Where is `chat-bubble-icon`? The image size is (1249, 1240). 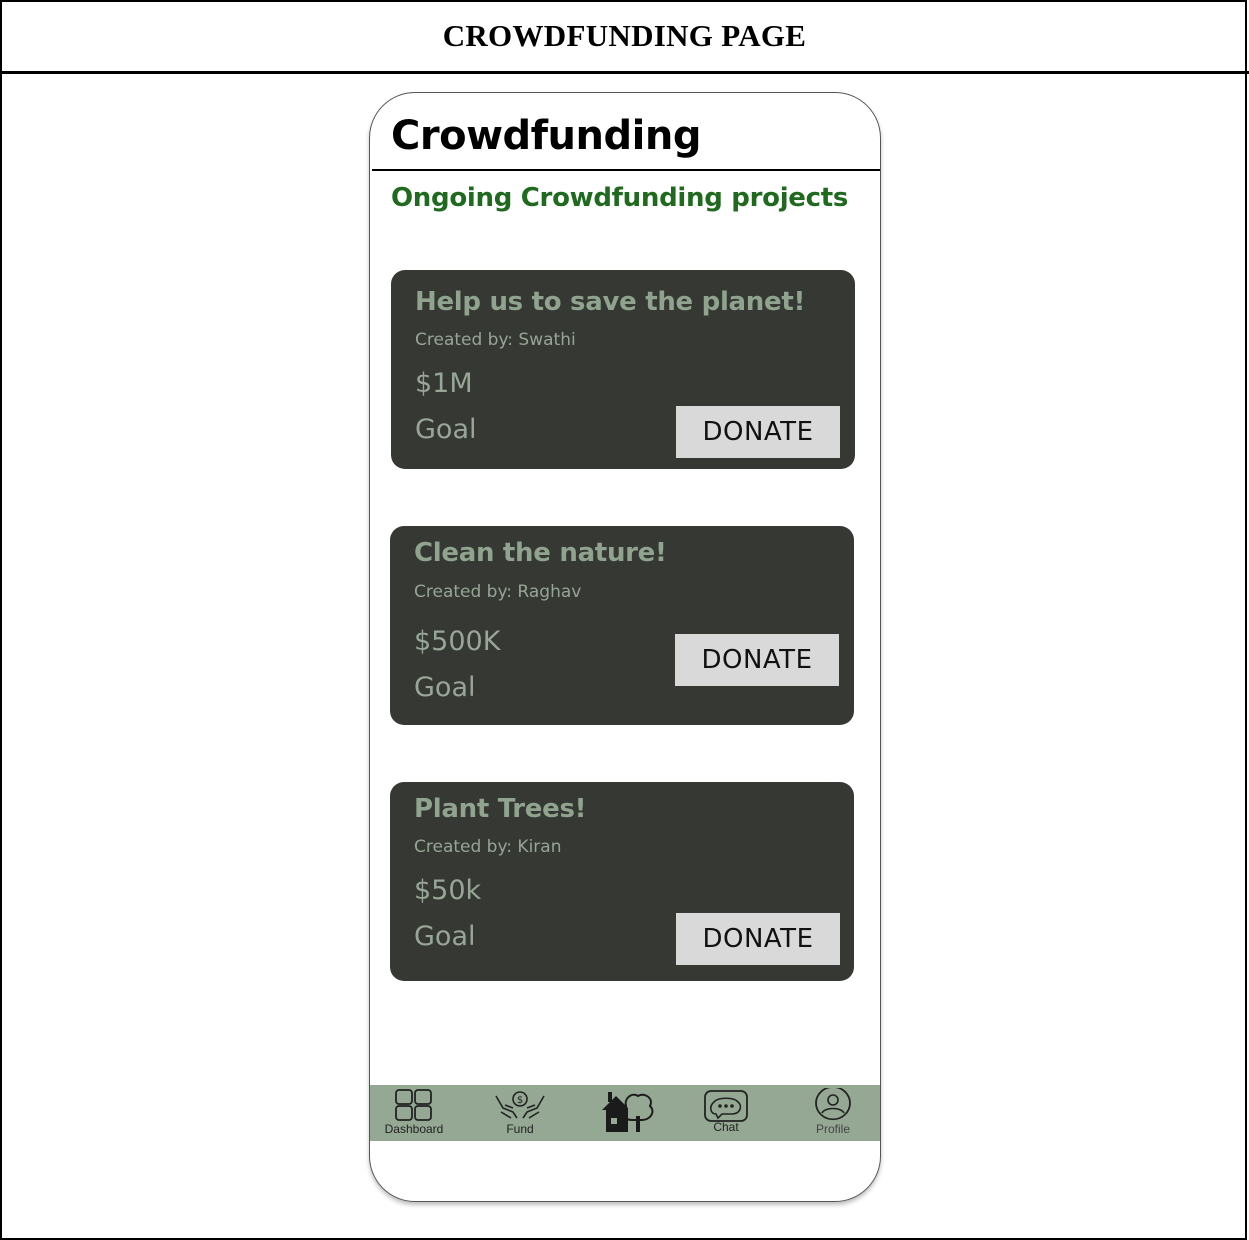
chat-bubble-icon is located at coordinates (726, 1106).